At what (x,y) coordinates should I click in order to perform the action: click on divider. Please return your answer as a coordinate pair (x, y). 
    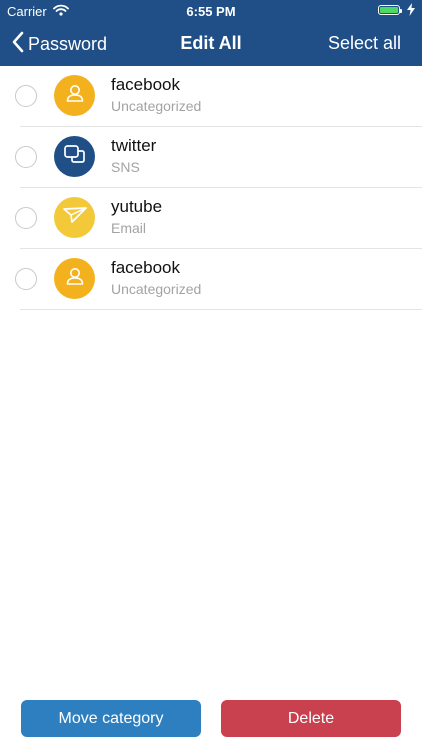
    Looking at the image, I should click on (221, 309).